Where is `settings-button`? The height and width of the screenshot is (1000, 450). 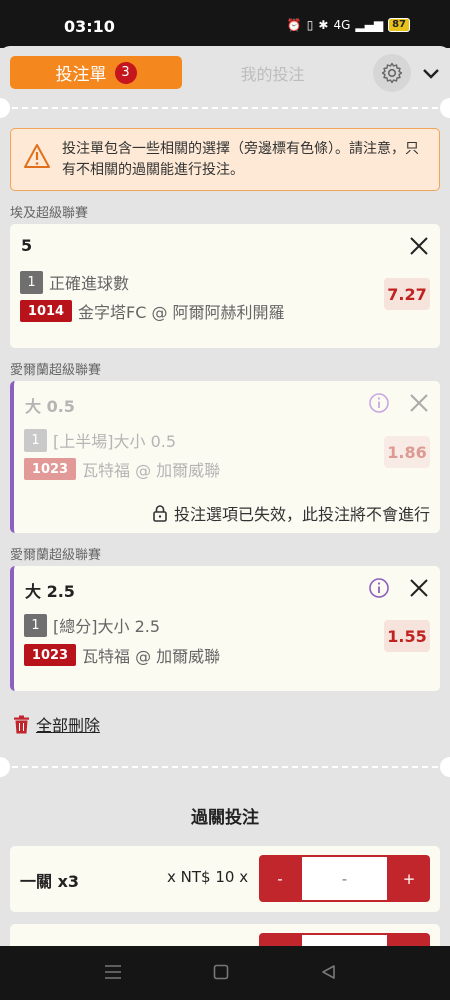 settings-button is located at coordinates (392, 73).